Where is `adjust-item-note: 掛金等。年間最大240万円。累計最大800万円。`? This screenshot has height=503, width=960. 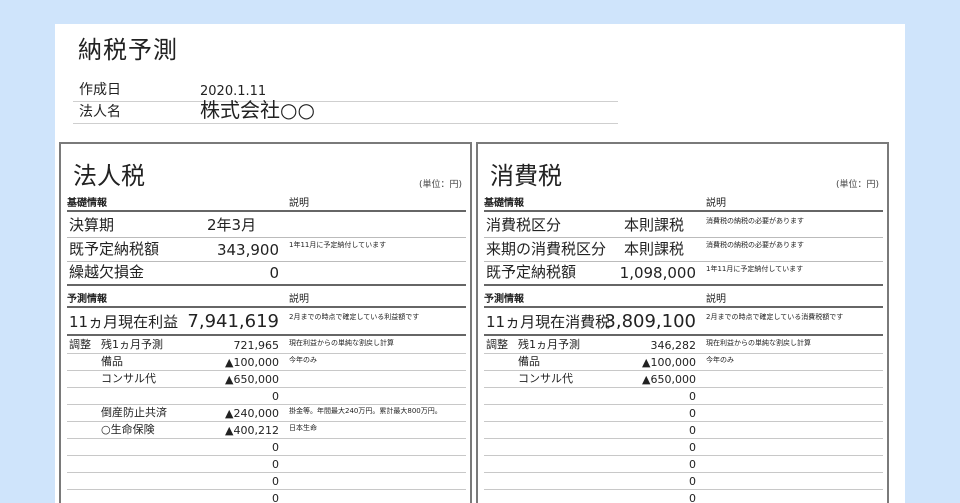
adjust-item-note: 掛金等。年間最大240万円。累計最大800万円。 is located at coordinates (365, 411).